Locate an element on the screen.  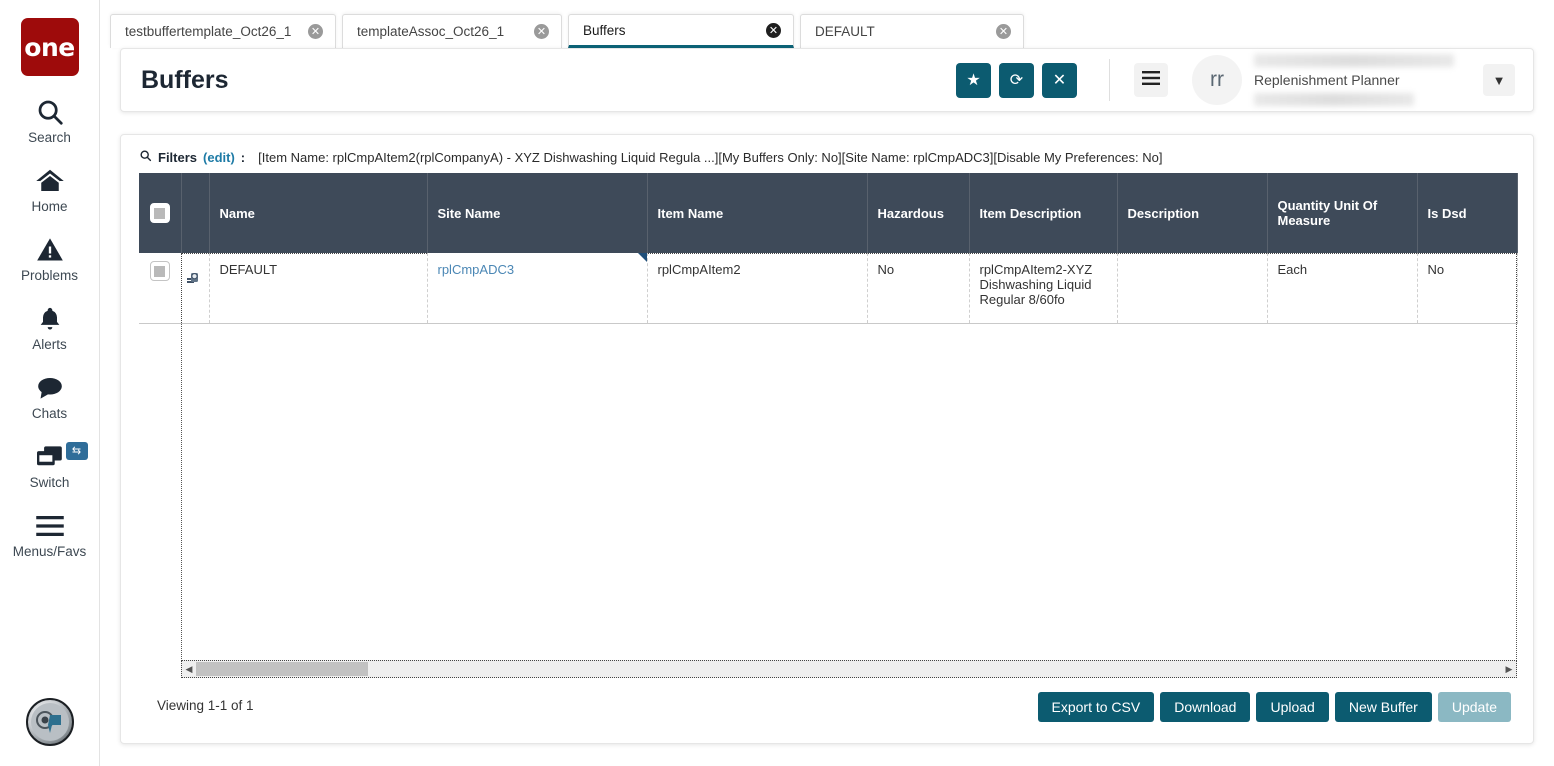
sidebar-item-label: Problems is located at coordinates (49, 275).